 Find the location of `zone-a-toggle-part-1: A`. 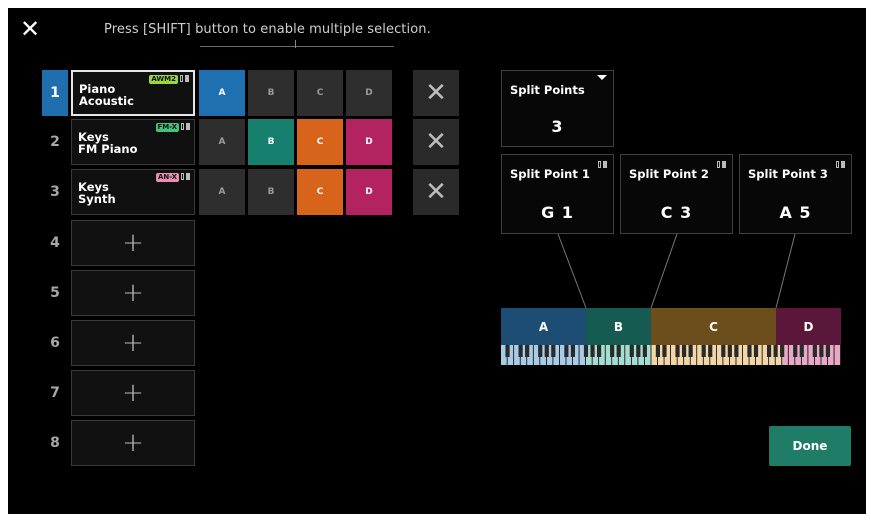

zone-a-toggle-part-1: A is located at coordinates (222, 93).